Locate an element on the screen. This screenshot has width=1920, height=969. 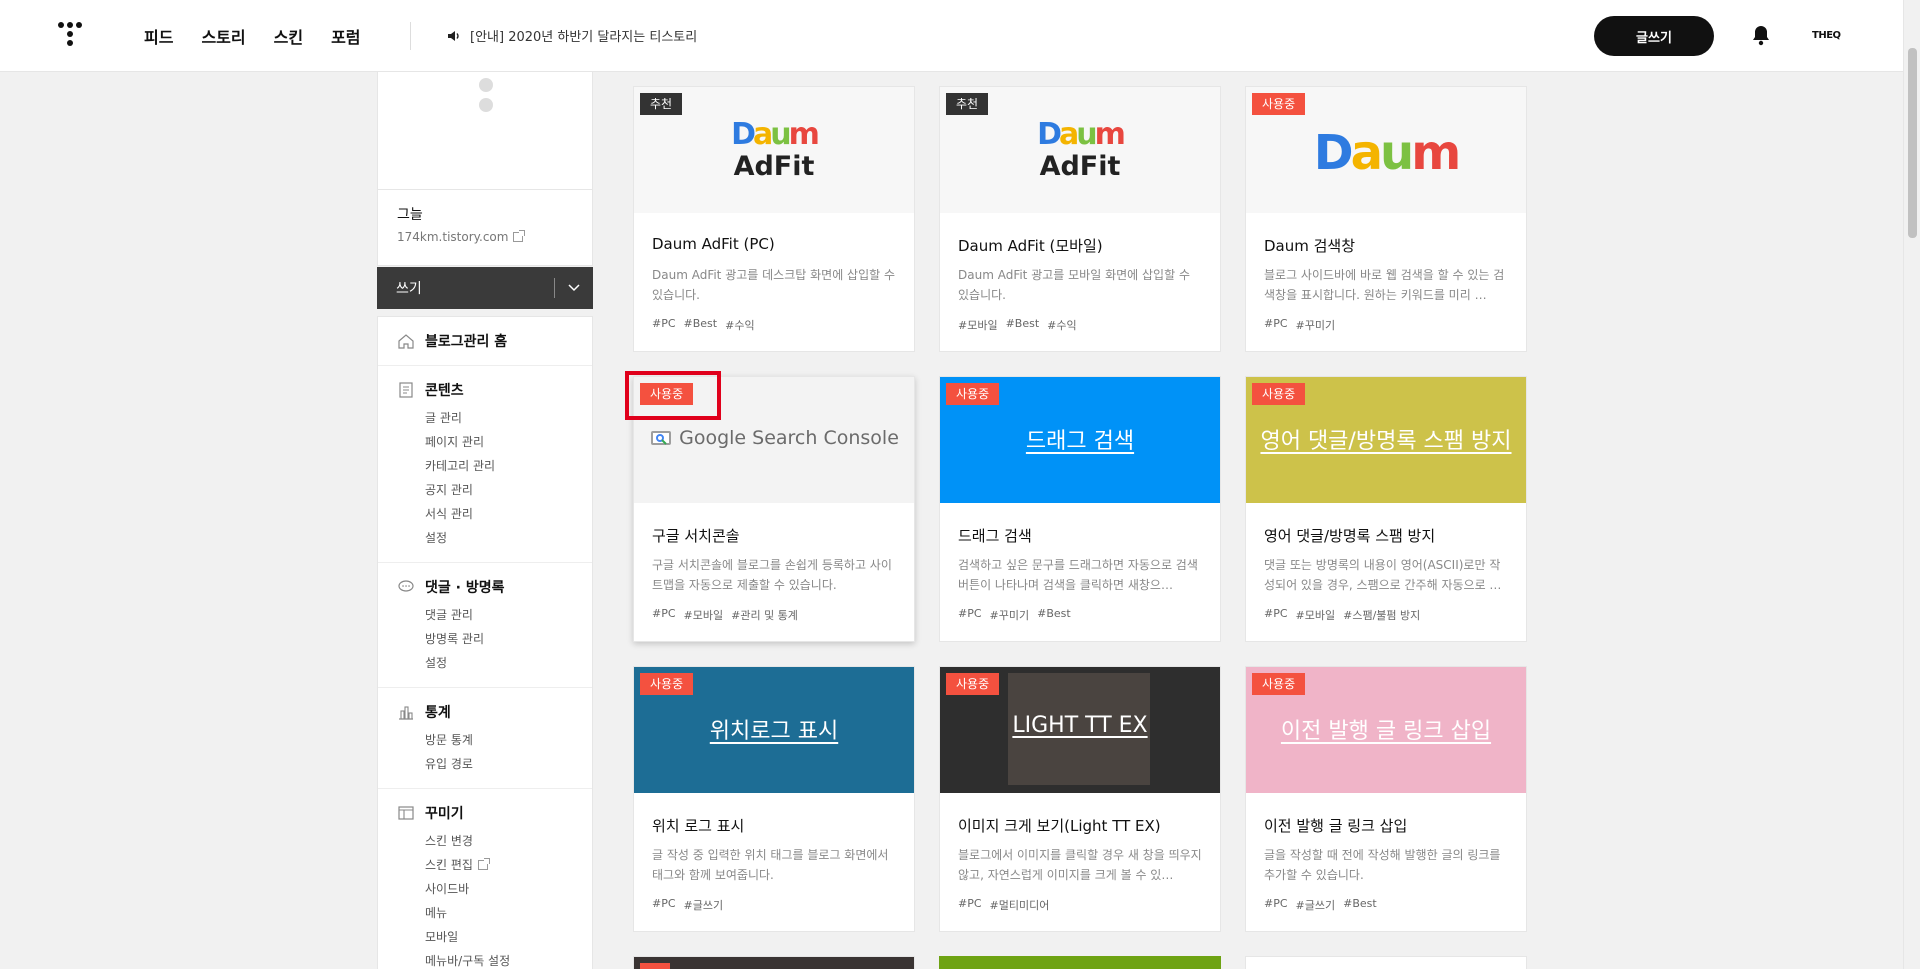
plugin-description: 글 작성 중 입력한 위치 태그를 블로그 화면에서 태그와 함께 보여줍니다. is located at coordinates (770, 865).